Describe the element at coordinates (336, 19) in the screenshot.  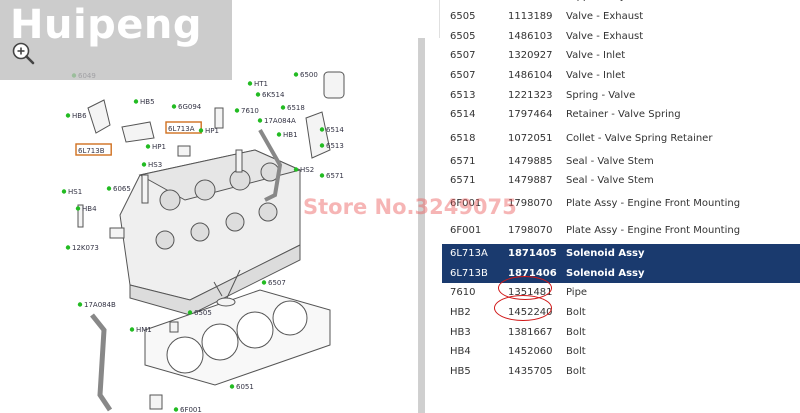
I see `top-strip` at that location.